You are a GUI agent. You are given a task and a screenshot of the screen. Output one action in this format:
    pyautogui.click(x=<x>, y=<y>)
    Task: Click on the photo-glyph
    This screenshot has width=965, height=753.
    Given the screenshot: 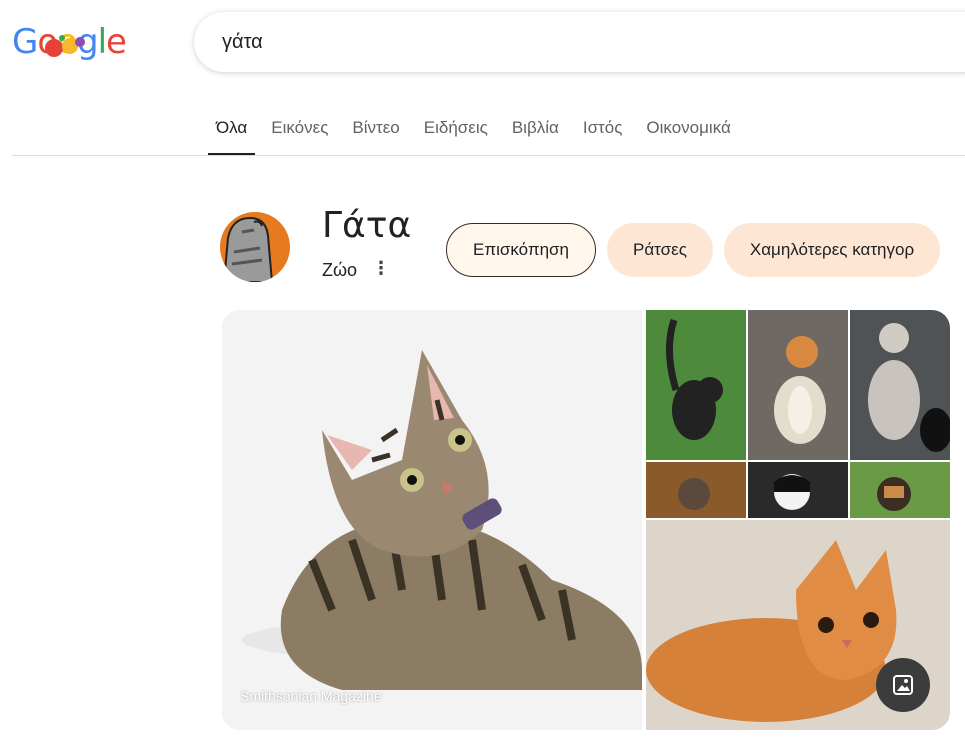 What is the action you would take?
    pyautogui.click(x=903, y=685)
    